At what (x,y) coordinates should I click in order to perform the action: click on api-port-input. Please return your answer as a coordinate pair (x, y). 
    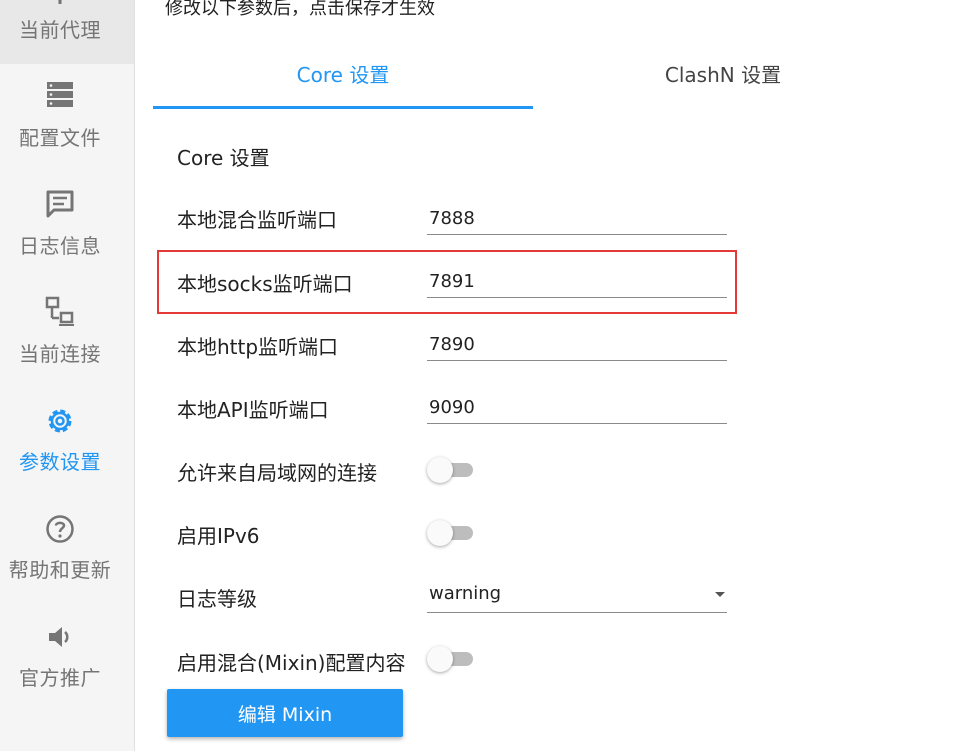
    Looking at the image, I should click on (574, 407).